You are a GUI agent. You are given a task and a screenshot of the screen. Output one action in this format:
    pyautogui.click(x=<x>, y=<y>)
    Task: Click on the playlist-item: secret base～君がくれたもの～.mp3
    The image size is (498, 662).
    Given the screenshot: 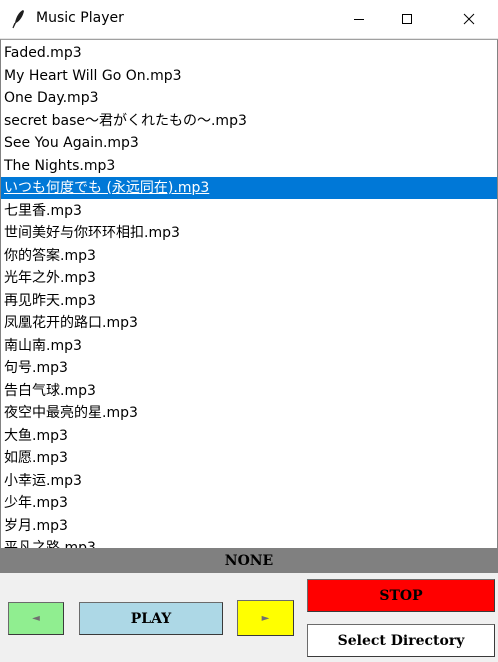 What is the action you would take?
    pyautogui.click(x=249, y=121)
    